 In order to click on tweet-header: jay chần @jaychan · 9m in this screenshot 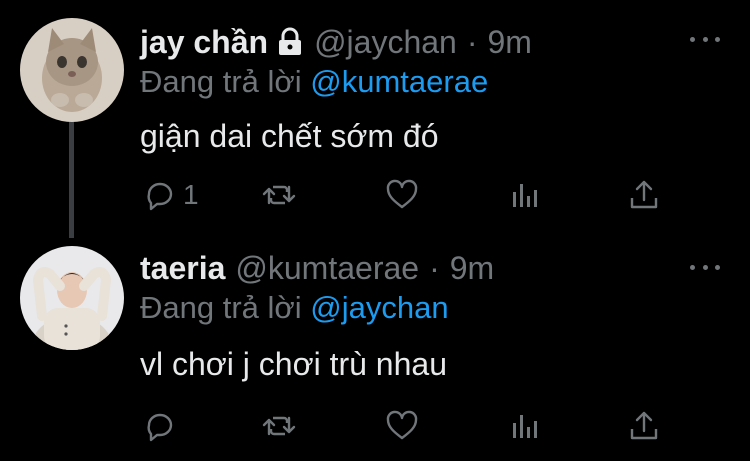, I will do `click(336, 42)`.